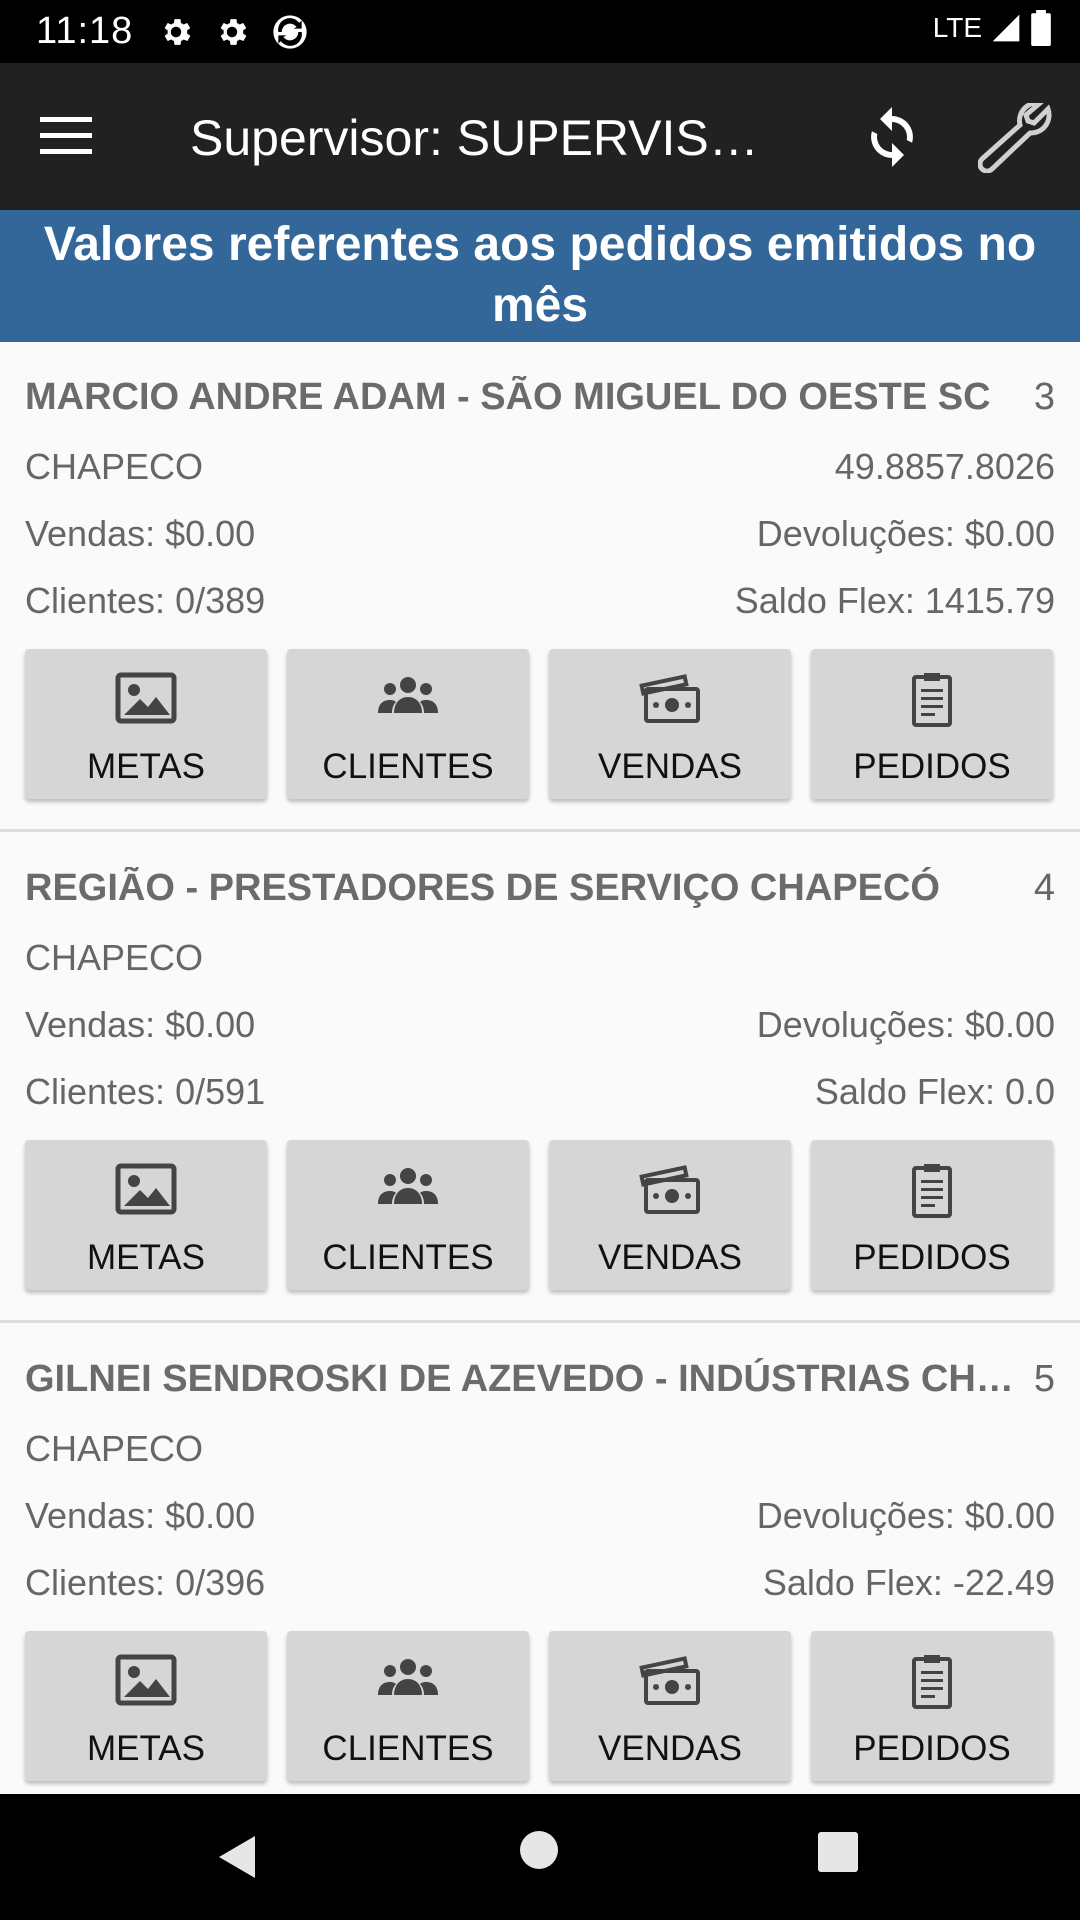  Describe the element at coordinates (1016, 138) in the screenshot. I see `wrench-icon` at that location.